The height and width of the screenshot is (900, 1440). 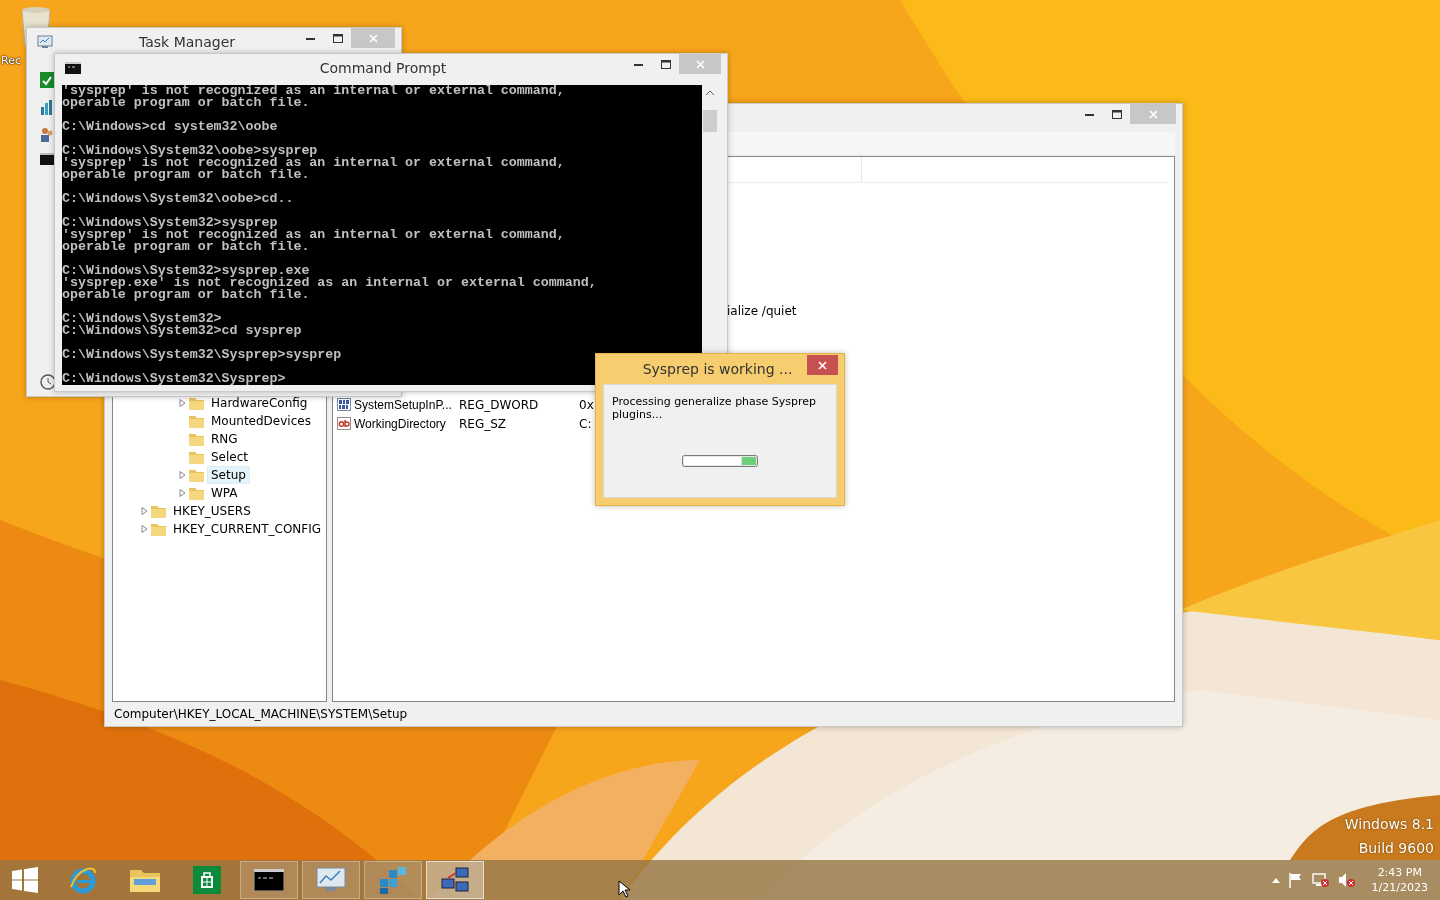 I want to click on binary-value-icon, so click(x=344, y=404).